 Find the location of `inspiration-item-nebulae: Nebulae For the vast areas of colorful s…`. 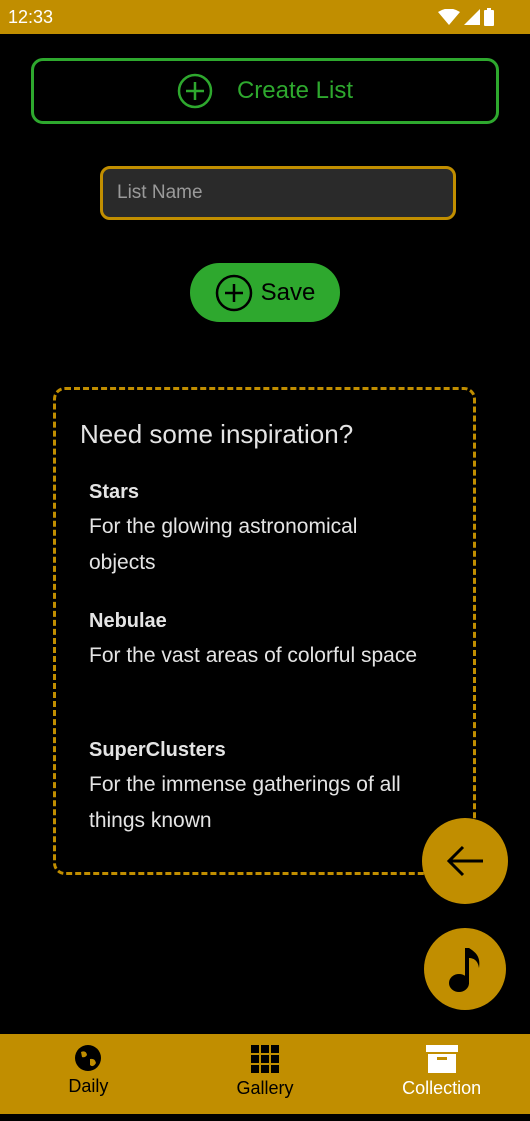

inspiration-item-nebulae: Nebulae For the vast areas of colorful s… is located at coordinates (259, 641).